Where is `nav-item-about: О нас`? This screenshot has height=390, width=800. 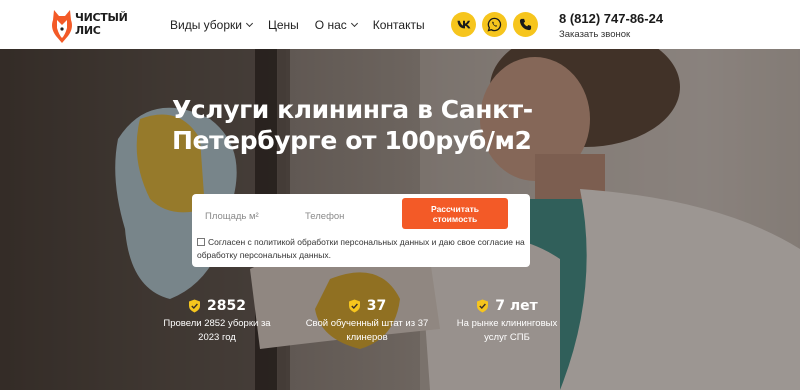
nav-item-about: О нас is located at coordinates (336, 24).